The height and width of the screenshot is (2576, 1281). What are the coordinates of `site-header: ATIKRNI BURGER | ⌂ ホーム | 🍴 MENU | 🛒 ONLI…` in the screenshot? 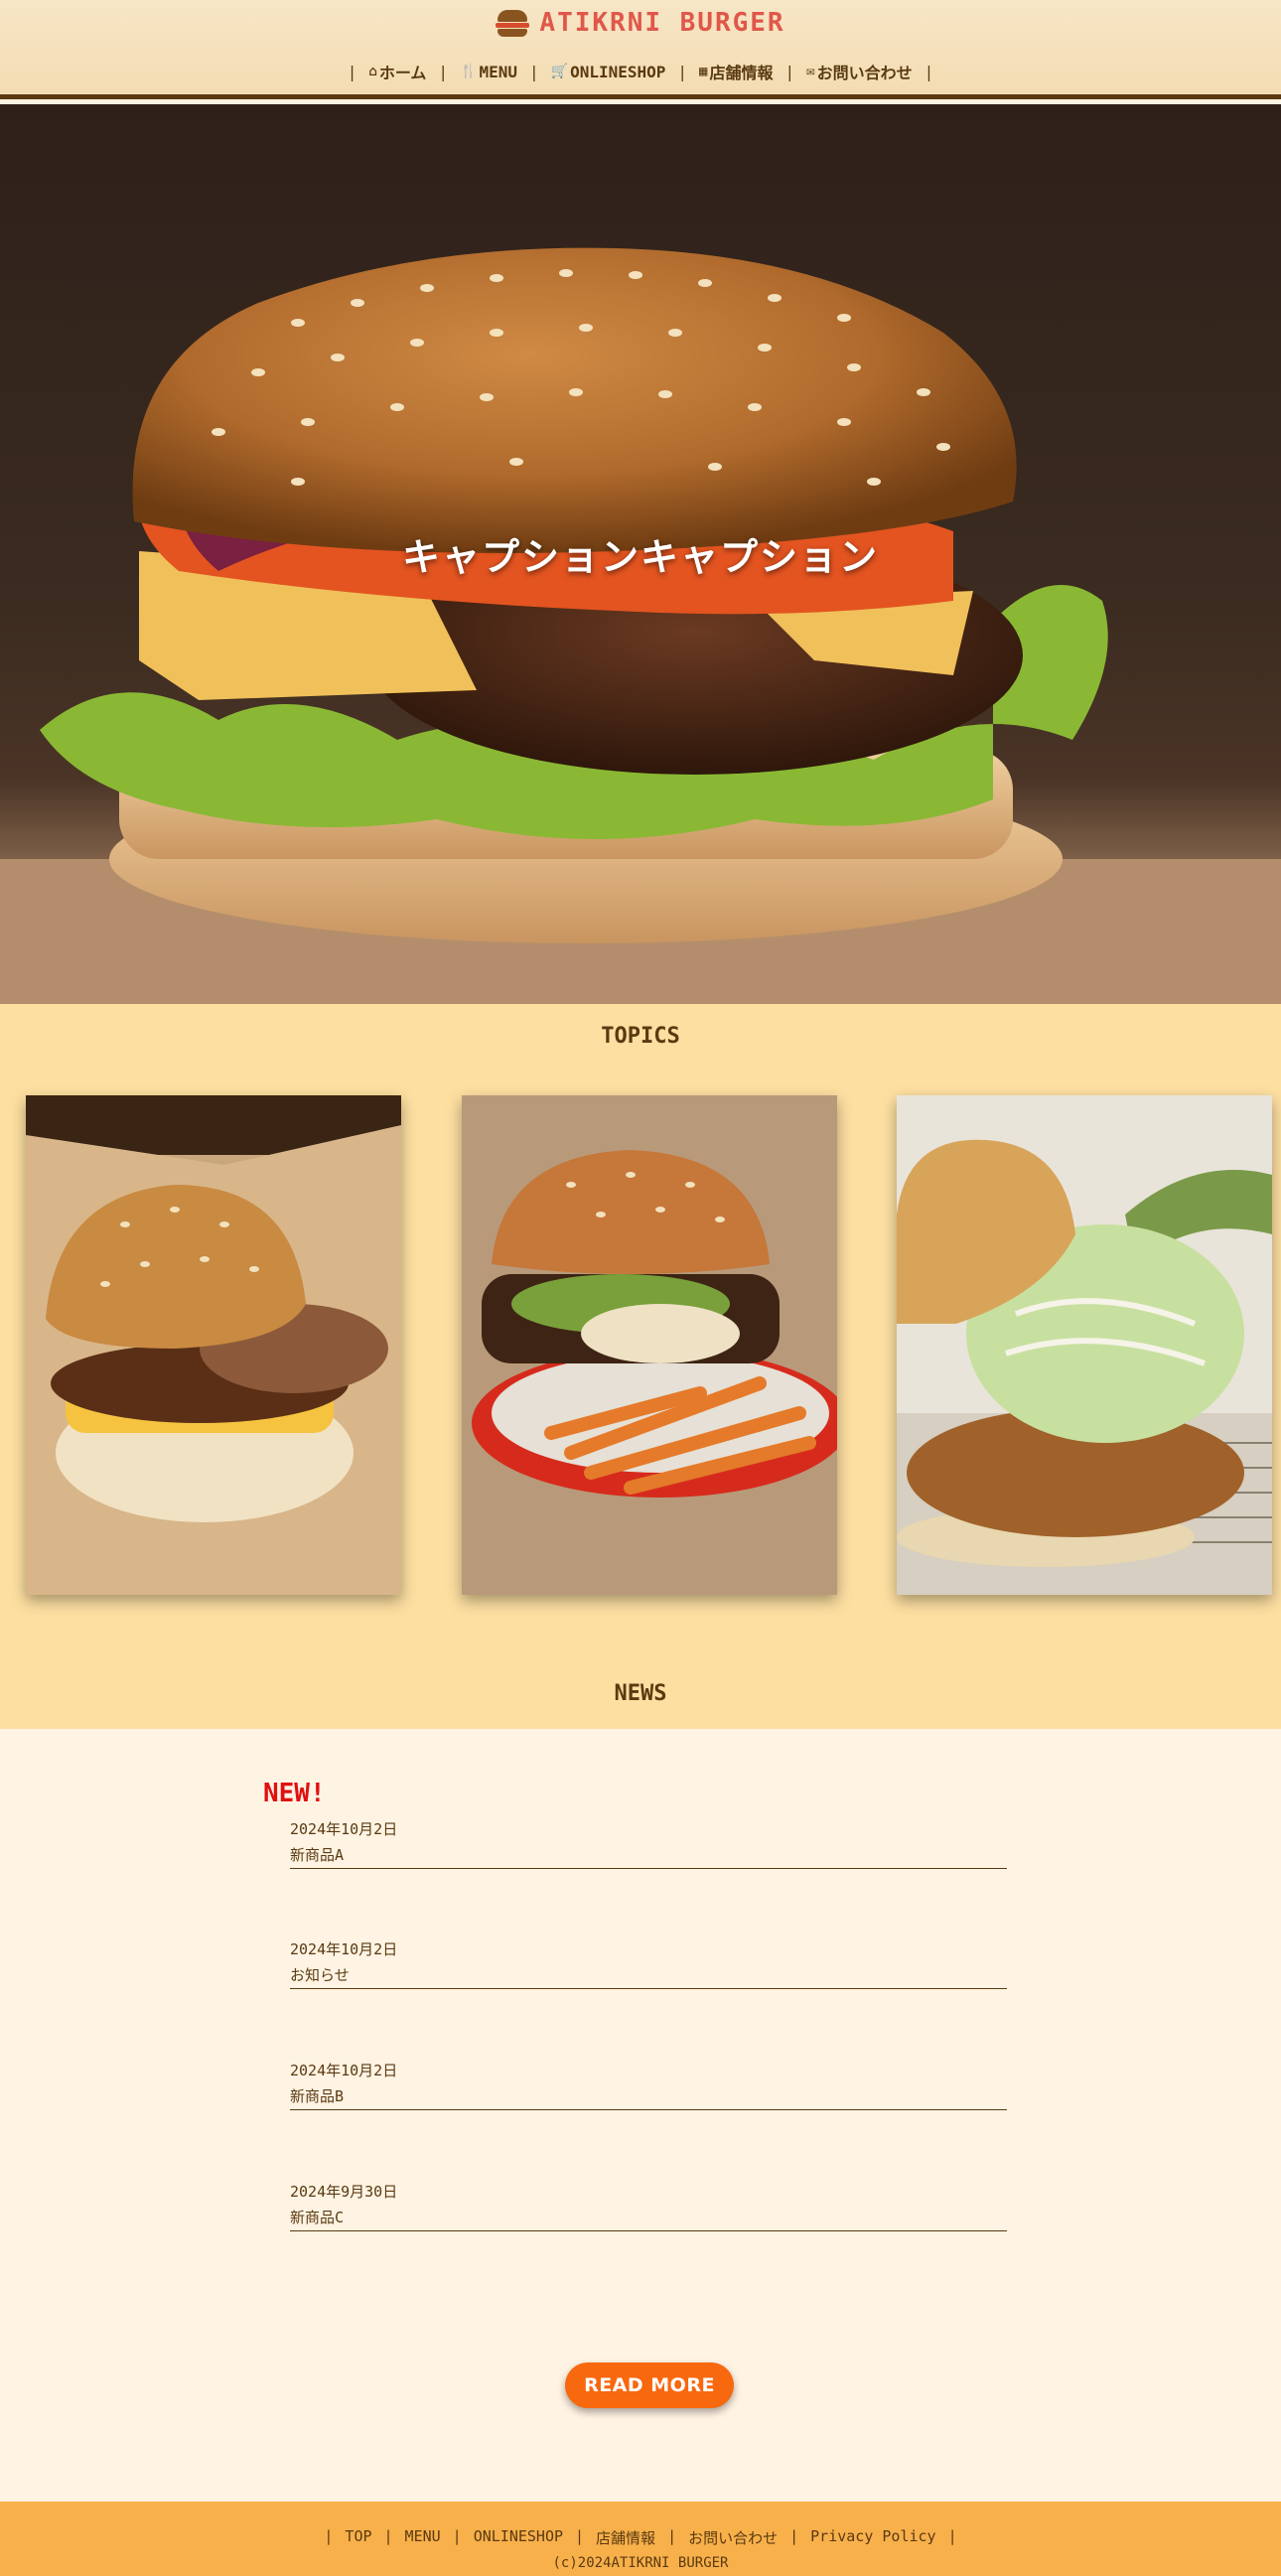 It's located at (640, 50).